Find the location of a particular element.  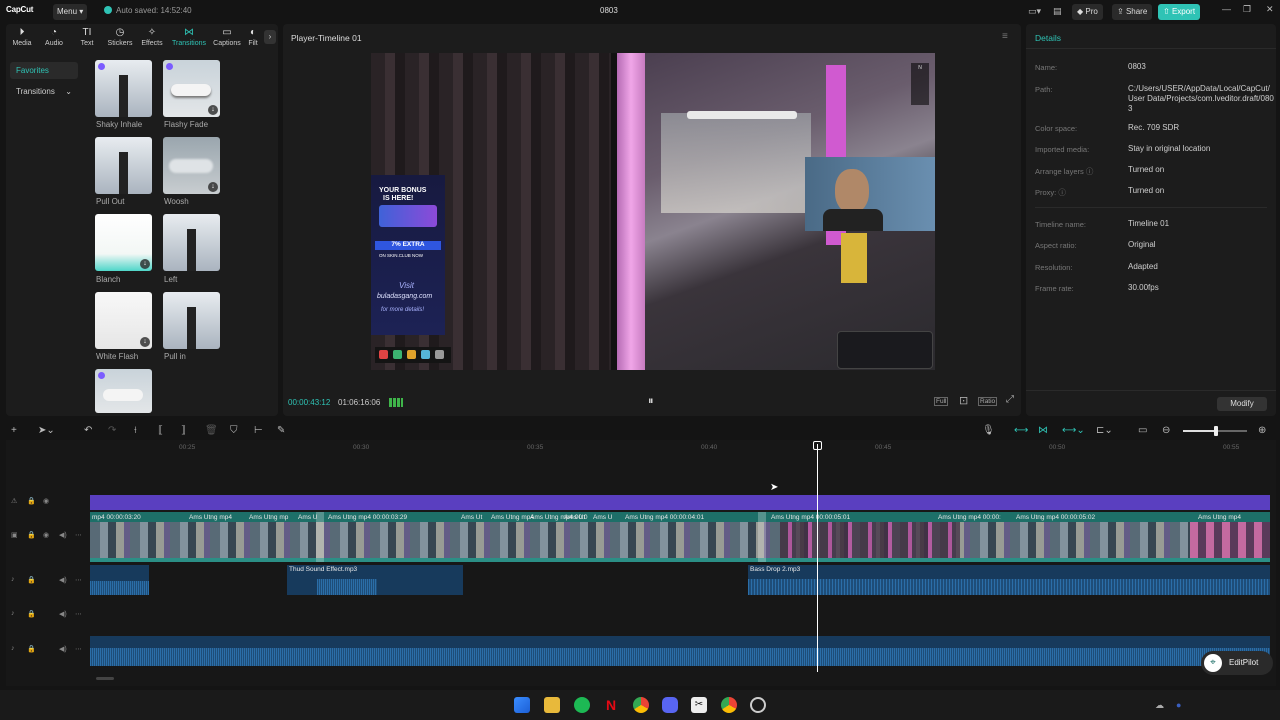

full-button: Full is located at coordinates (941, 401).